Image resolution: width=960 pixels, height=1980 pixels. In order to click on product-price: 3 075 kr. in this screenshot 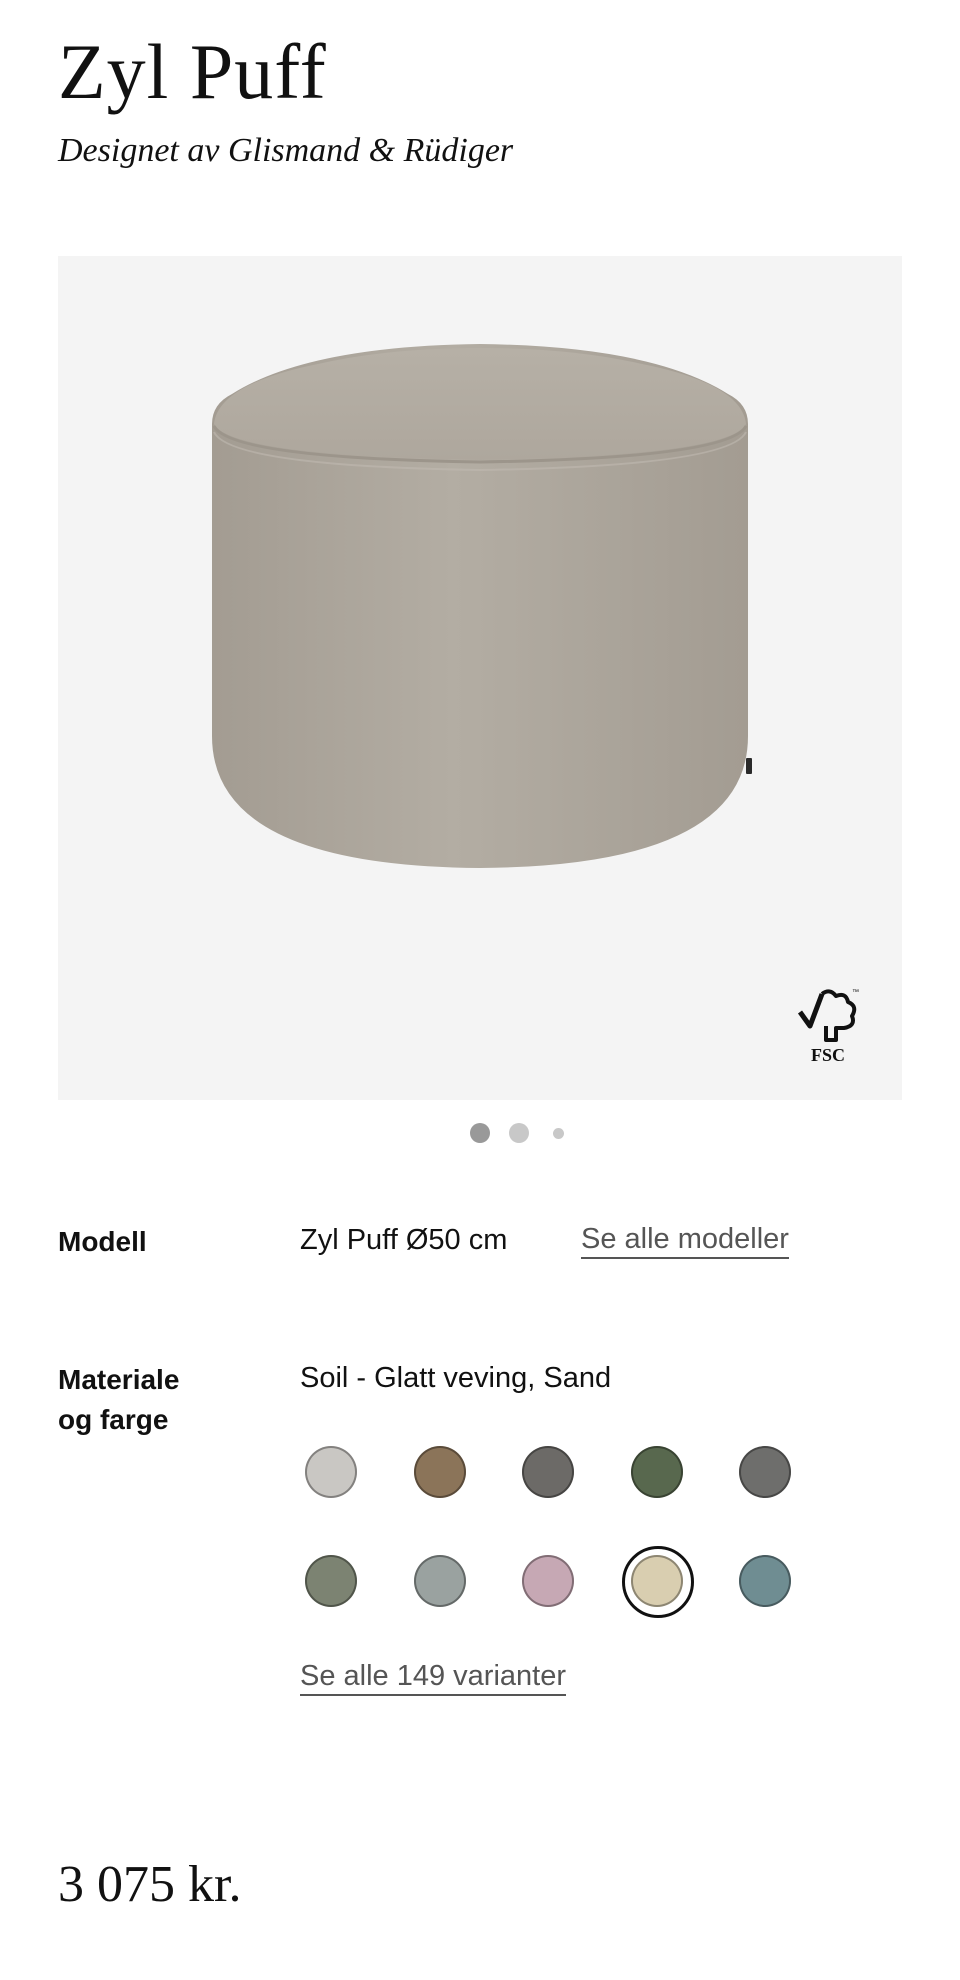, I will do `click(150, 1884)`.